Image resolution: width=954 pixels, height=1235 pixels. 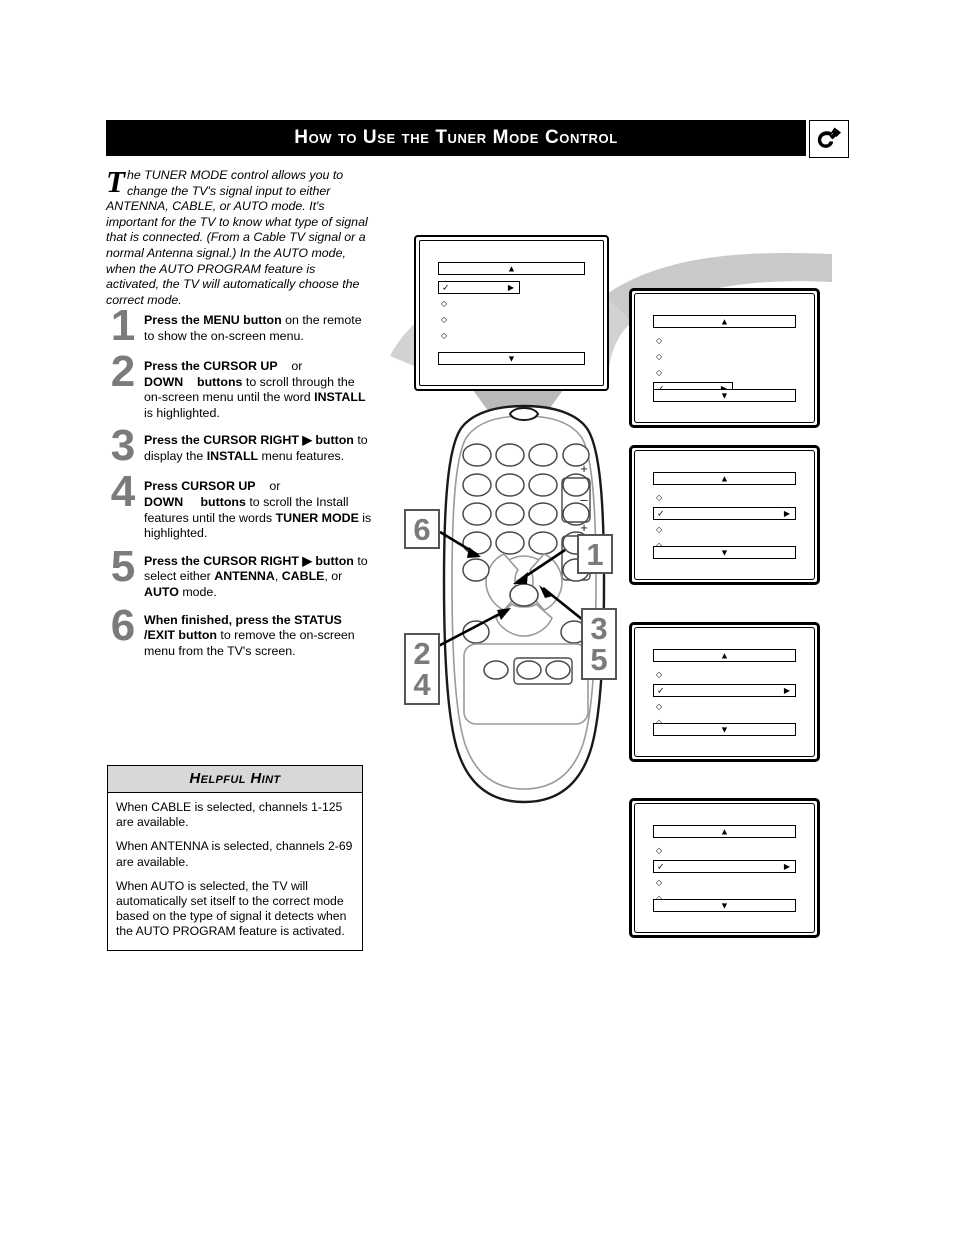 I want to click on menu-panel-1-item-3: ◇, so click(x=727, y=372).